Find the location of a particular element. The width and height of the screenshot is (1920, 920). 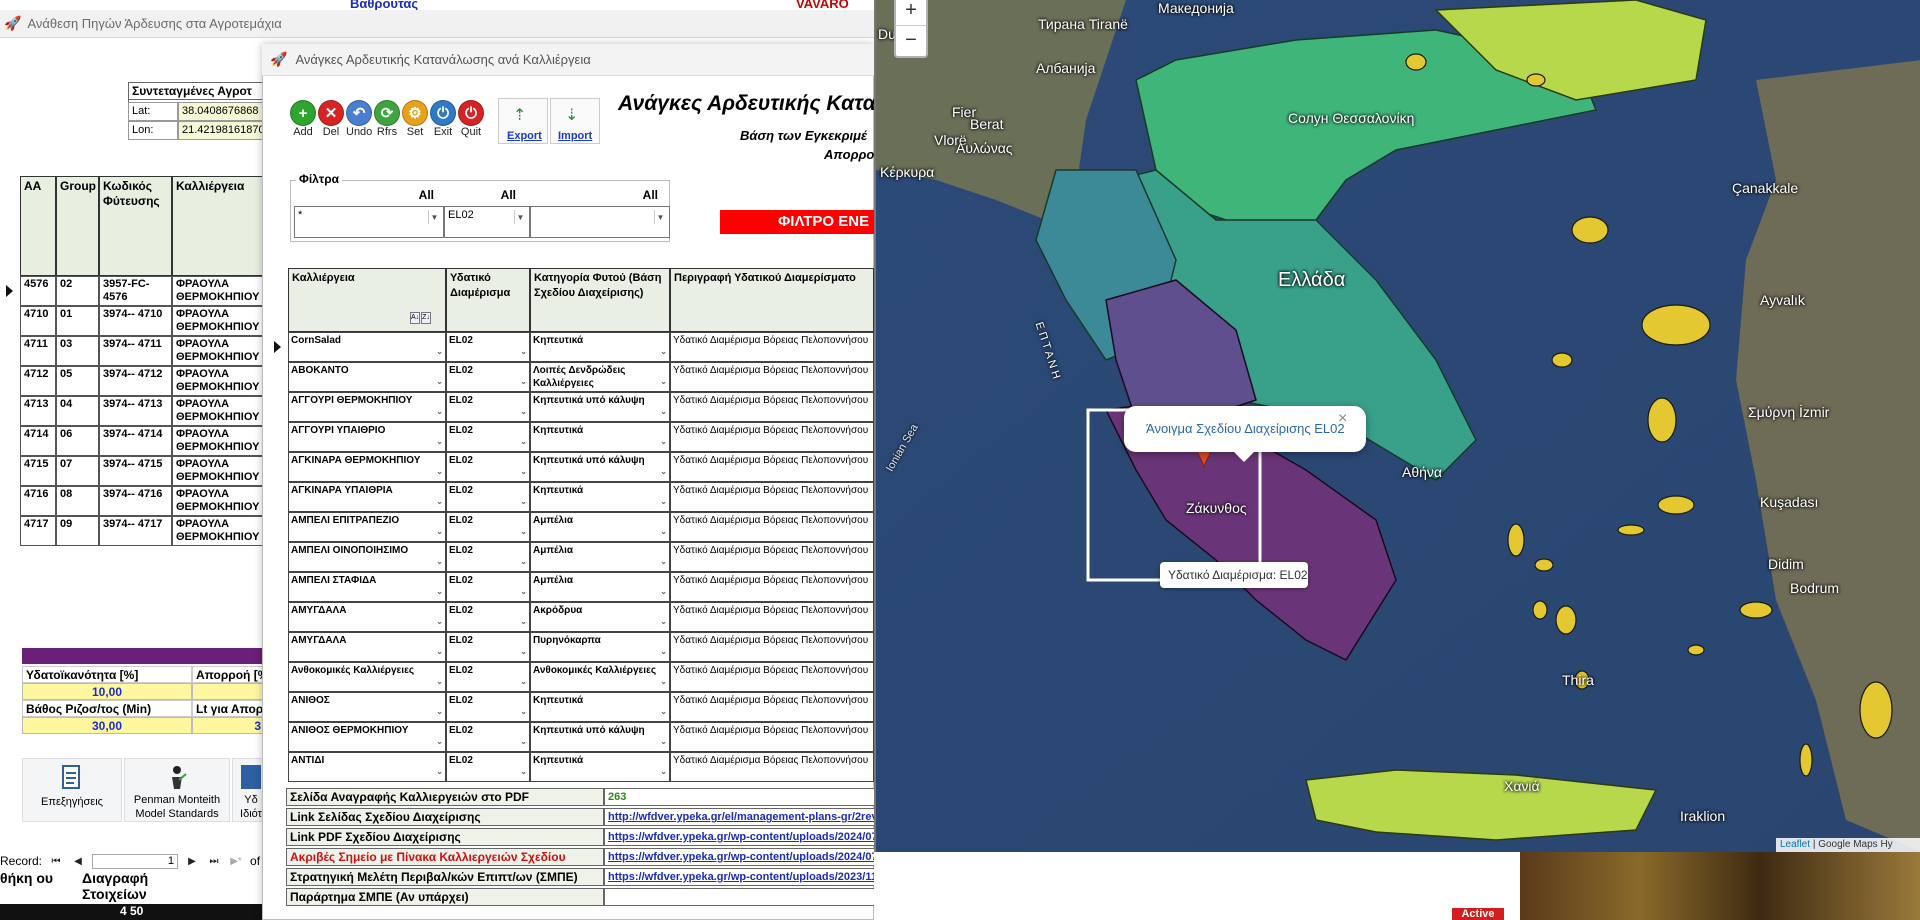

back-grid-header-group: Group is located at coordinates (77, 226).